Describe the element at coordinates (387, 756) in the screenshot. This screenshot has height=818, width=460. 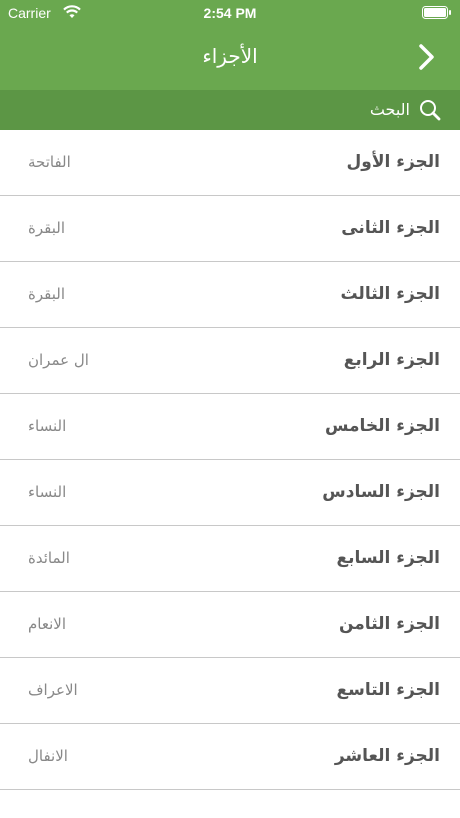
I see `juz-name: الجزء العاشر` at that location.